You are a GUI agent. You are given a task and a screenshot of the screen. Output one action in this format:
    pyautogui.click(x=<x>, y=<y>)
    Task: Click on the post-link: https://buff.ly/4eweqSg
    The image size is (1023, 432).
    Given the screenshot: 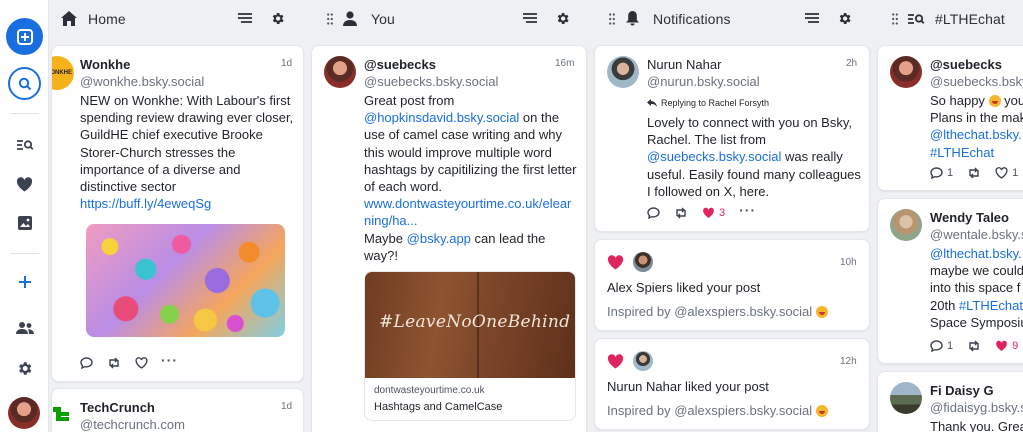 What is the action you would take?
    pyautogui.click(x=145, y=203)
    